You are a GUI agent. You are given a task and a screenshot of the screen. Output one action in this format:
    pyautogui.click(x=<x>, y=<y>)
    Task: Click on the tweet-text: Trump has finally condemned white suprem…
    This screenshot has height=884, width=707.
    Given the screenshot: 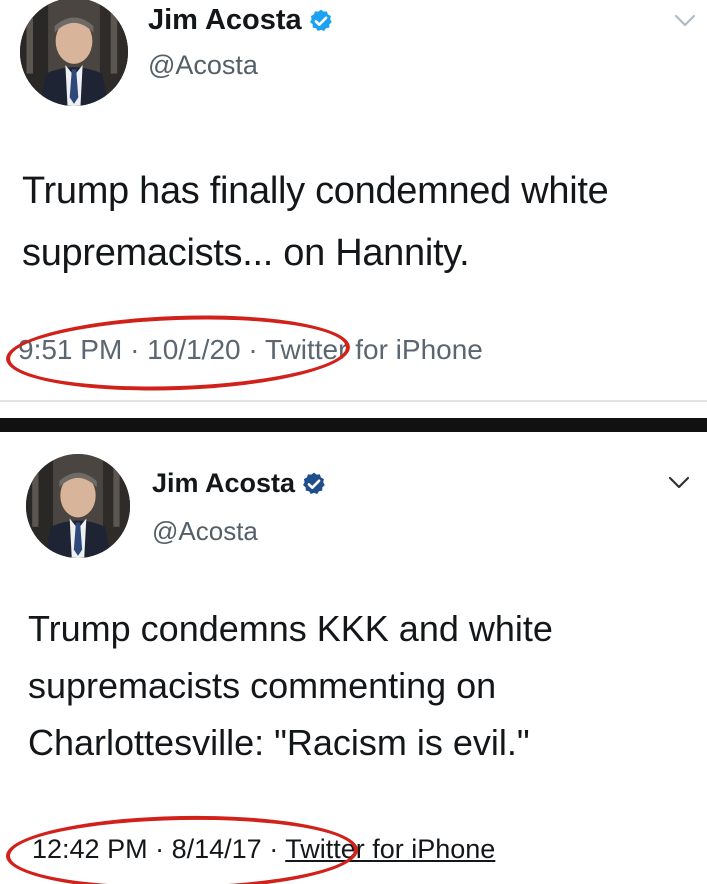 What is the action you would take?
    pyautogui.click(x=315, y=222)
    